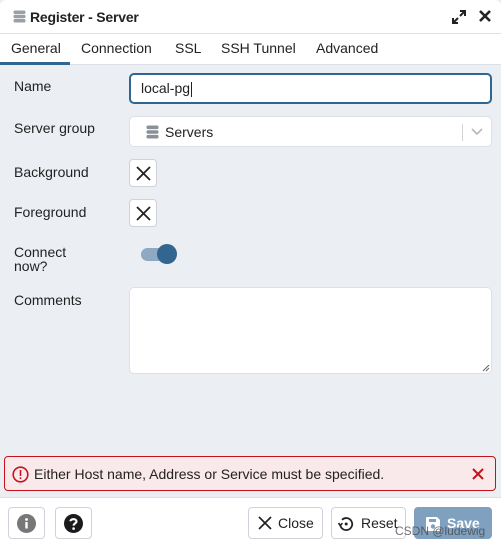  What do you see at coordinates (477, 132) in the screenshot?
I see `chevron-down-icon` at bounding box center [477, 132].